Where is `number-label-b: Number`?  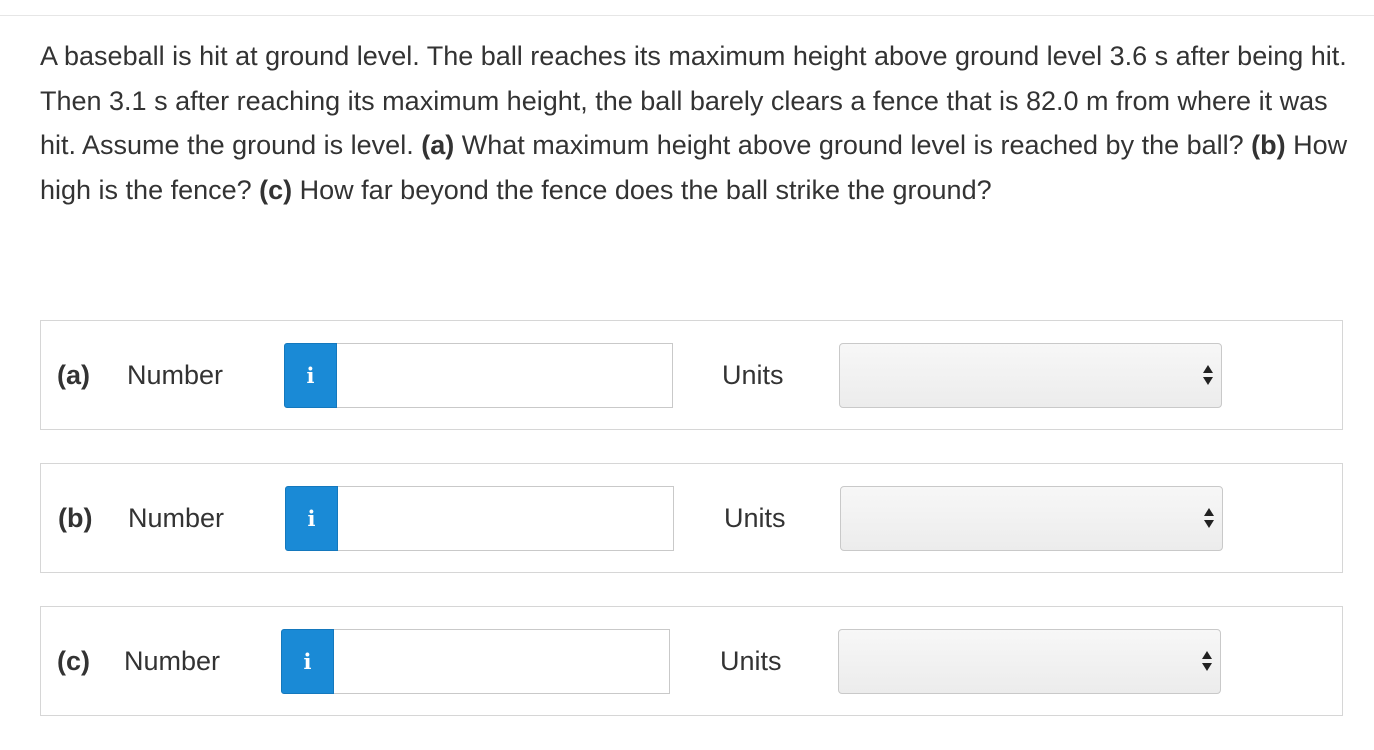 number-label-b: Number is located at coordinates (176, 518).